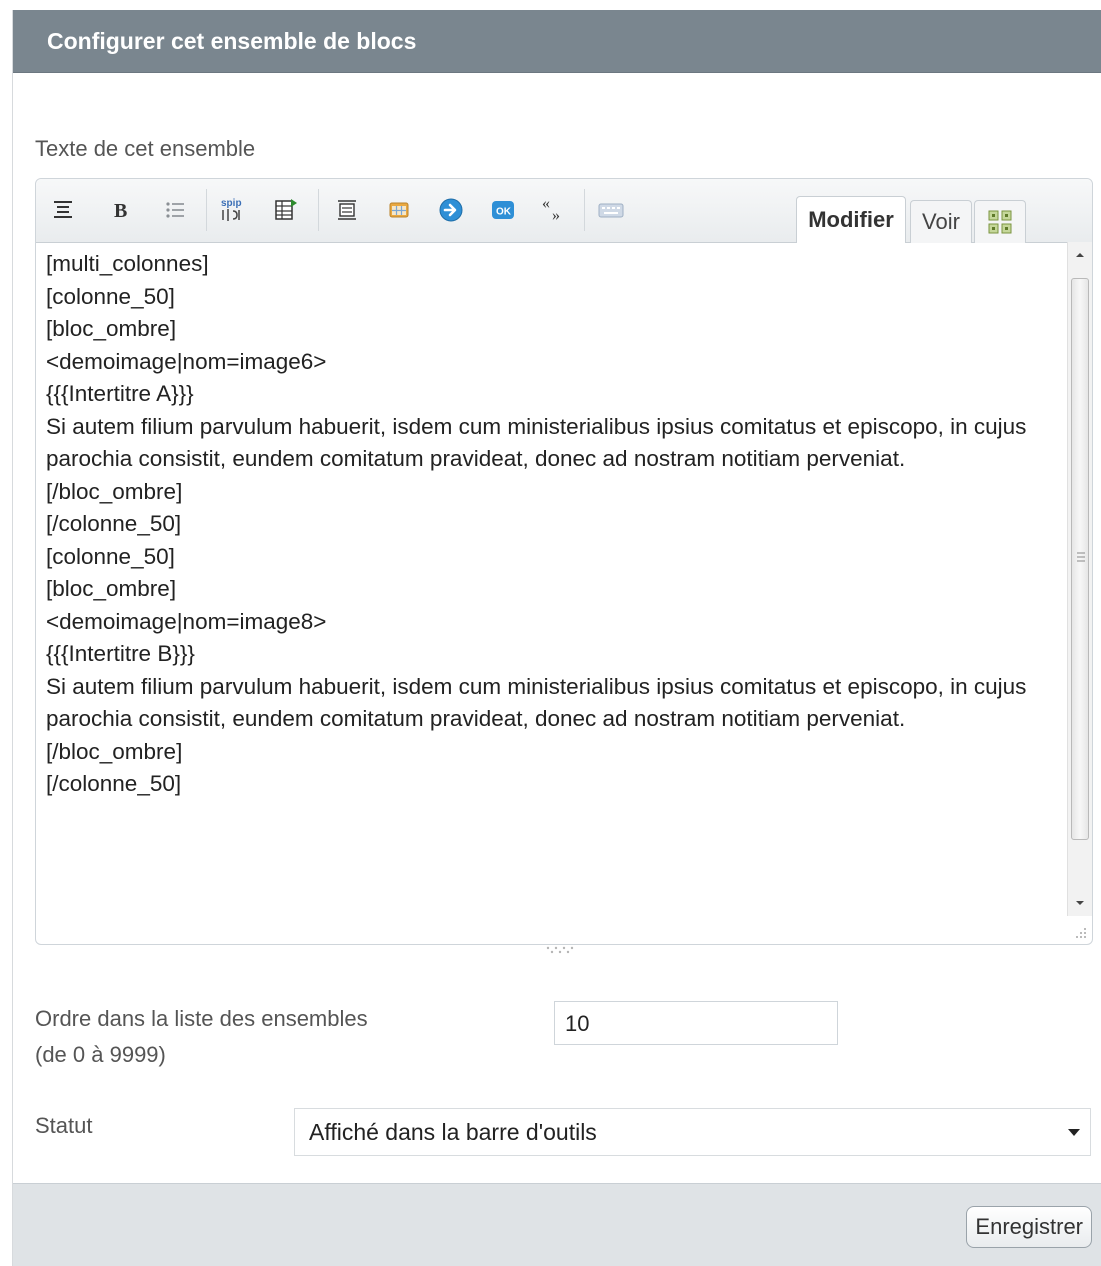  Describe the element at coordinates (557, 1224) in the screenshot. I see `form-footer: Enregistrer` at that location.